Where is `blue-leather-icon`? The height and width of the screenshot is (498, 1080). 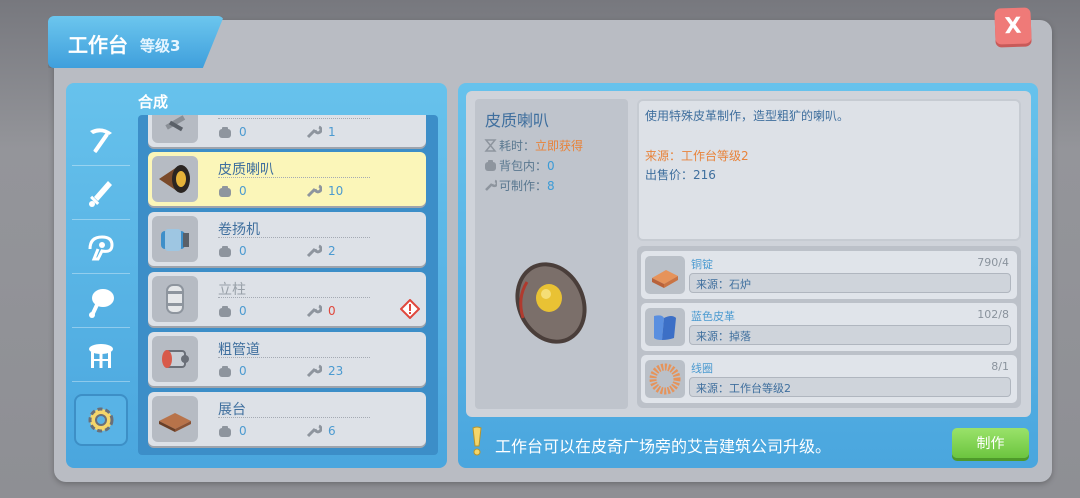 blue-leather-icon is located at coordinates (665, 327).